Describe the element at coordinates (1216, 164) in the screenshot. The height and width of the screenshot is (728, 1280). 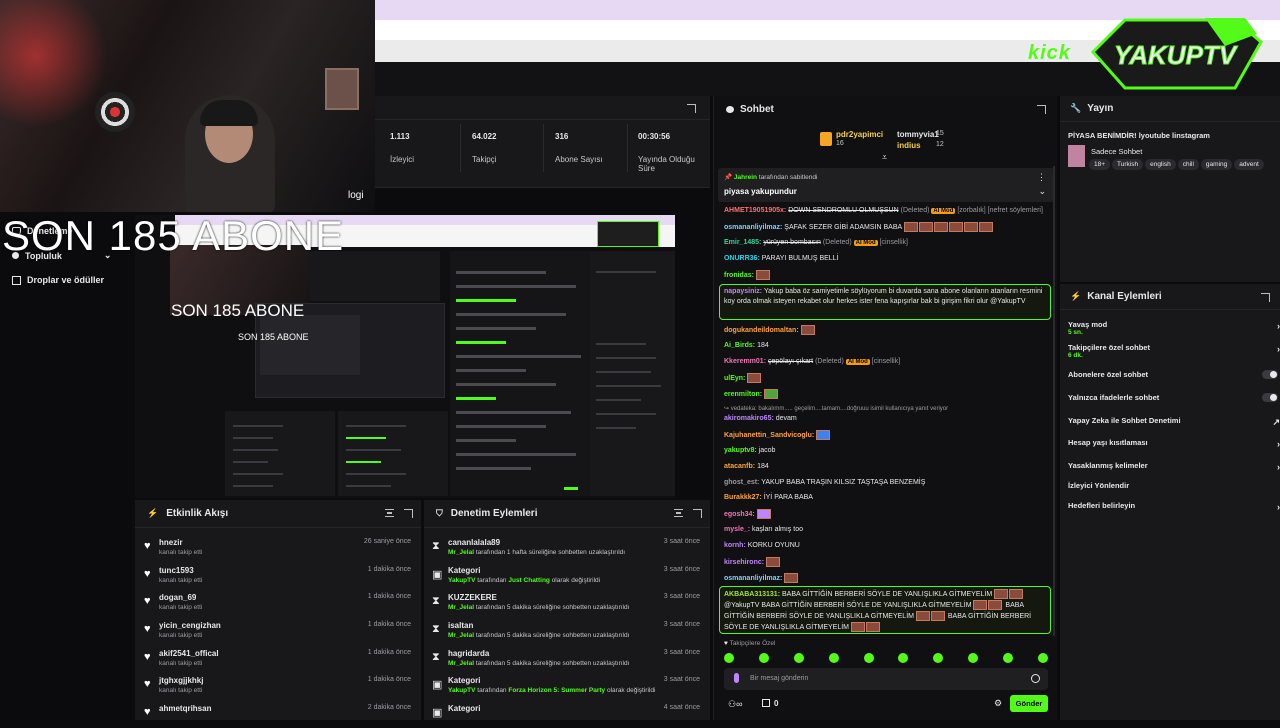
I see `tag-chip: gaming` at that location.